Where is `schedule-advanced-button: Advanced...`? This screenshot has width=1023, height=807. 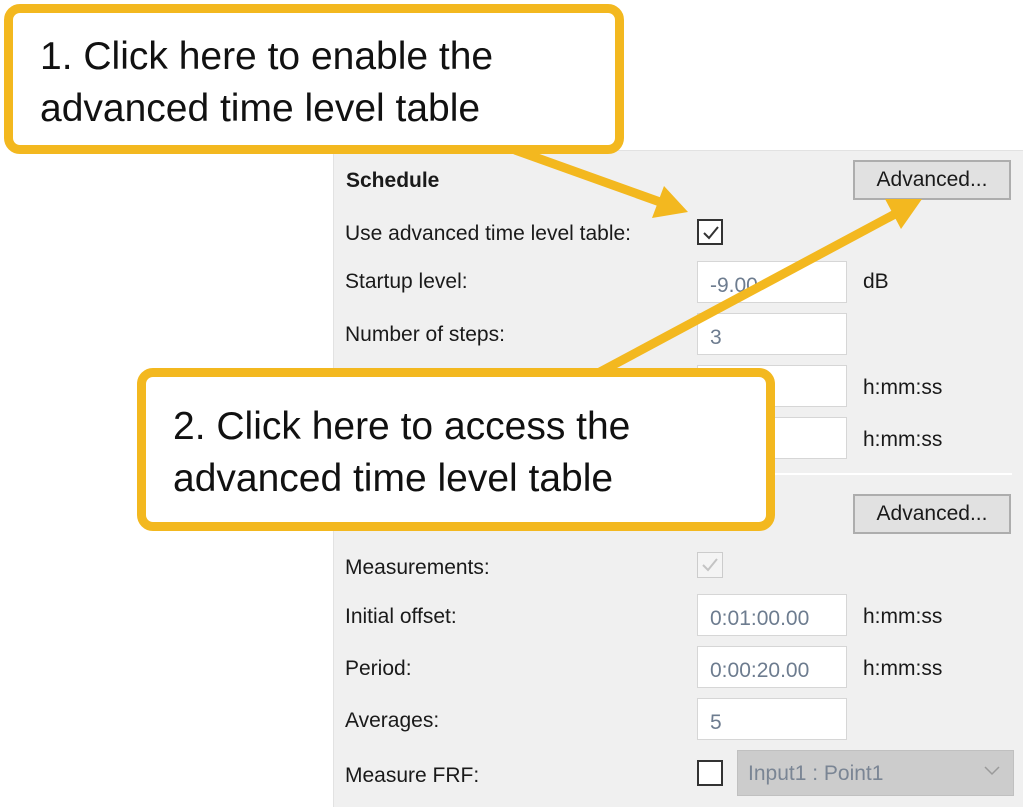 schedule-advanced-button: Advanced... is located at coordinates (932, 180).